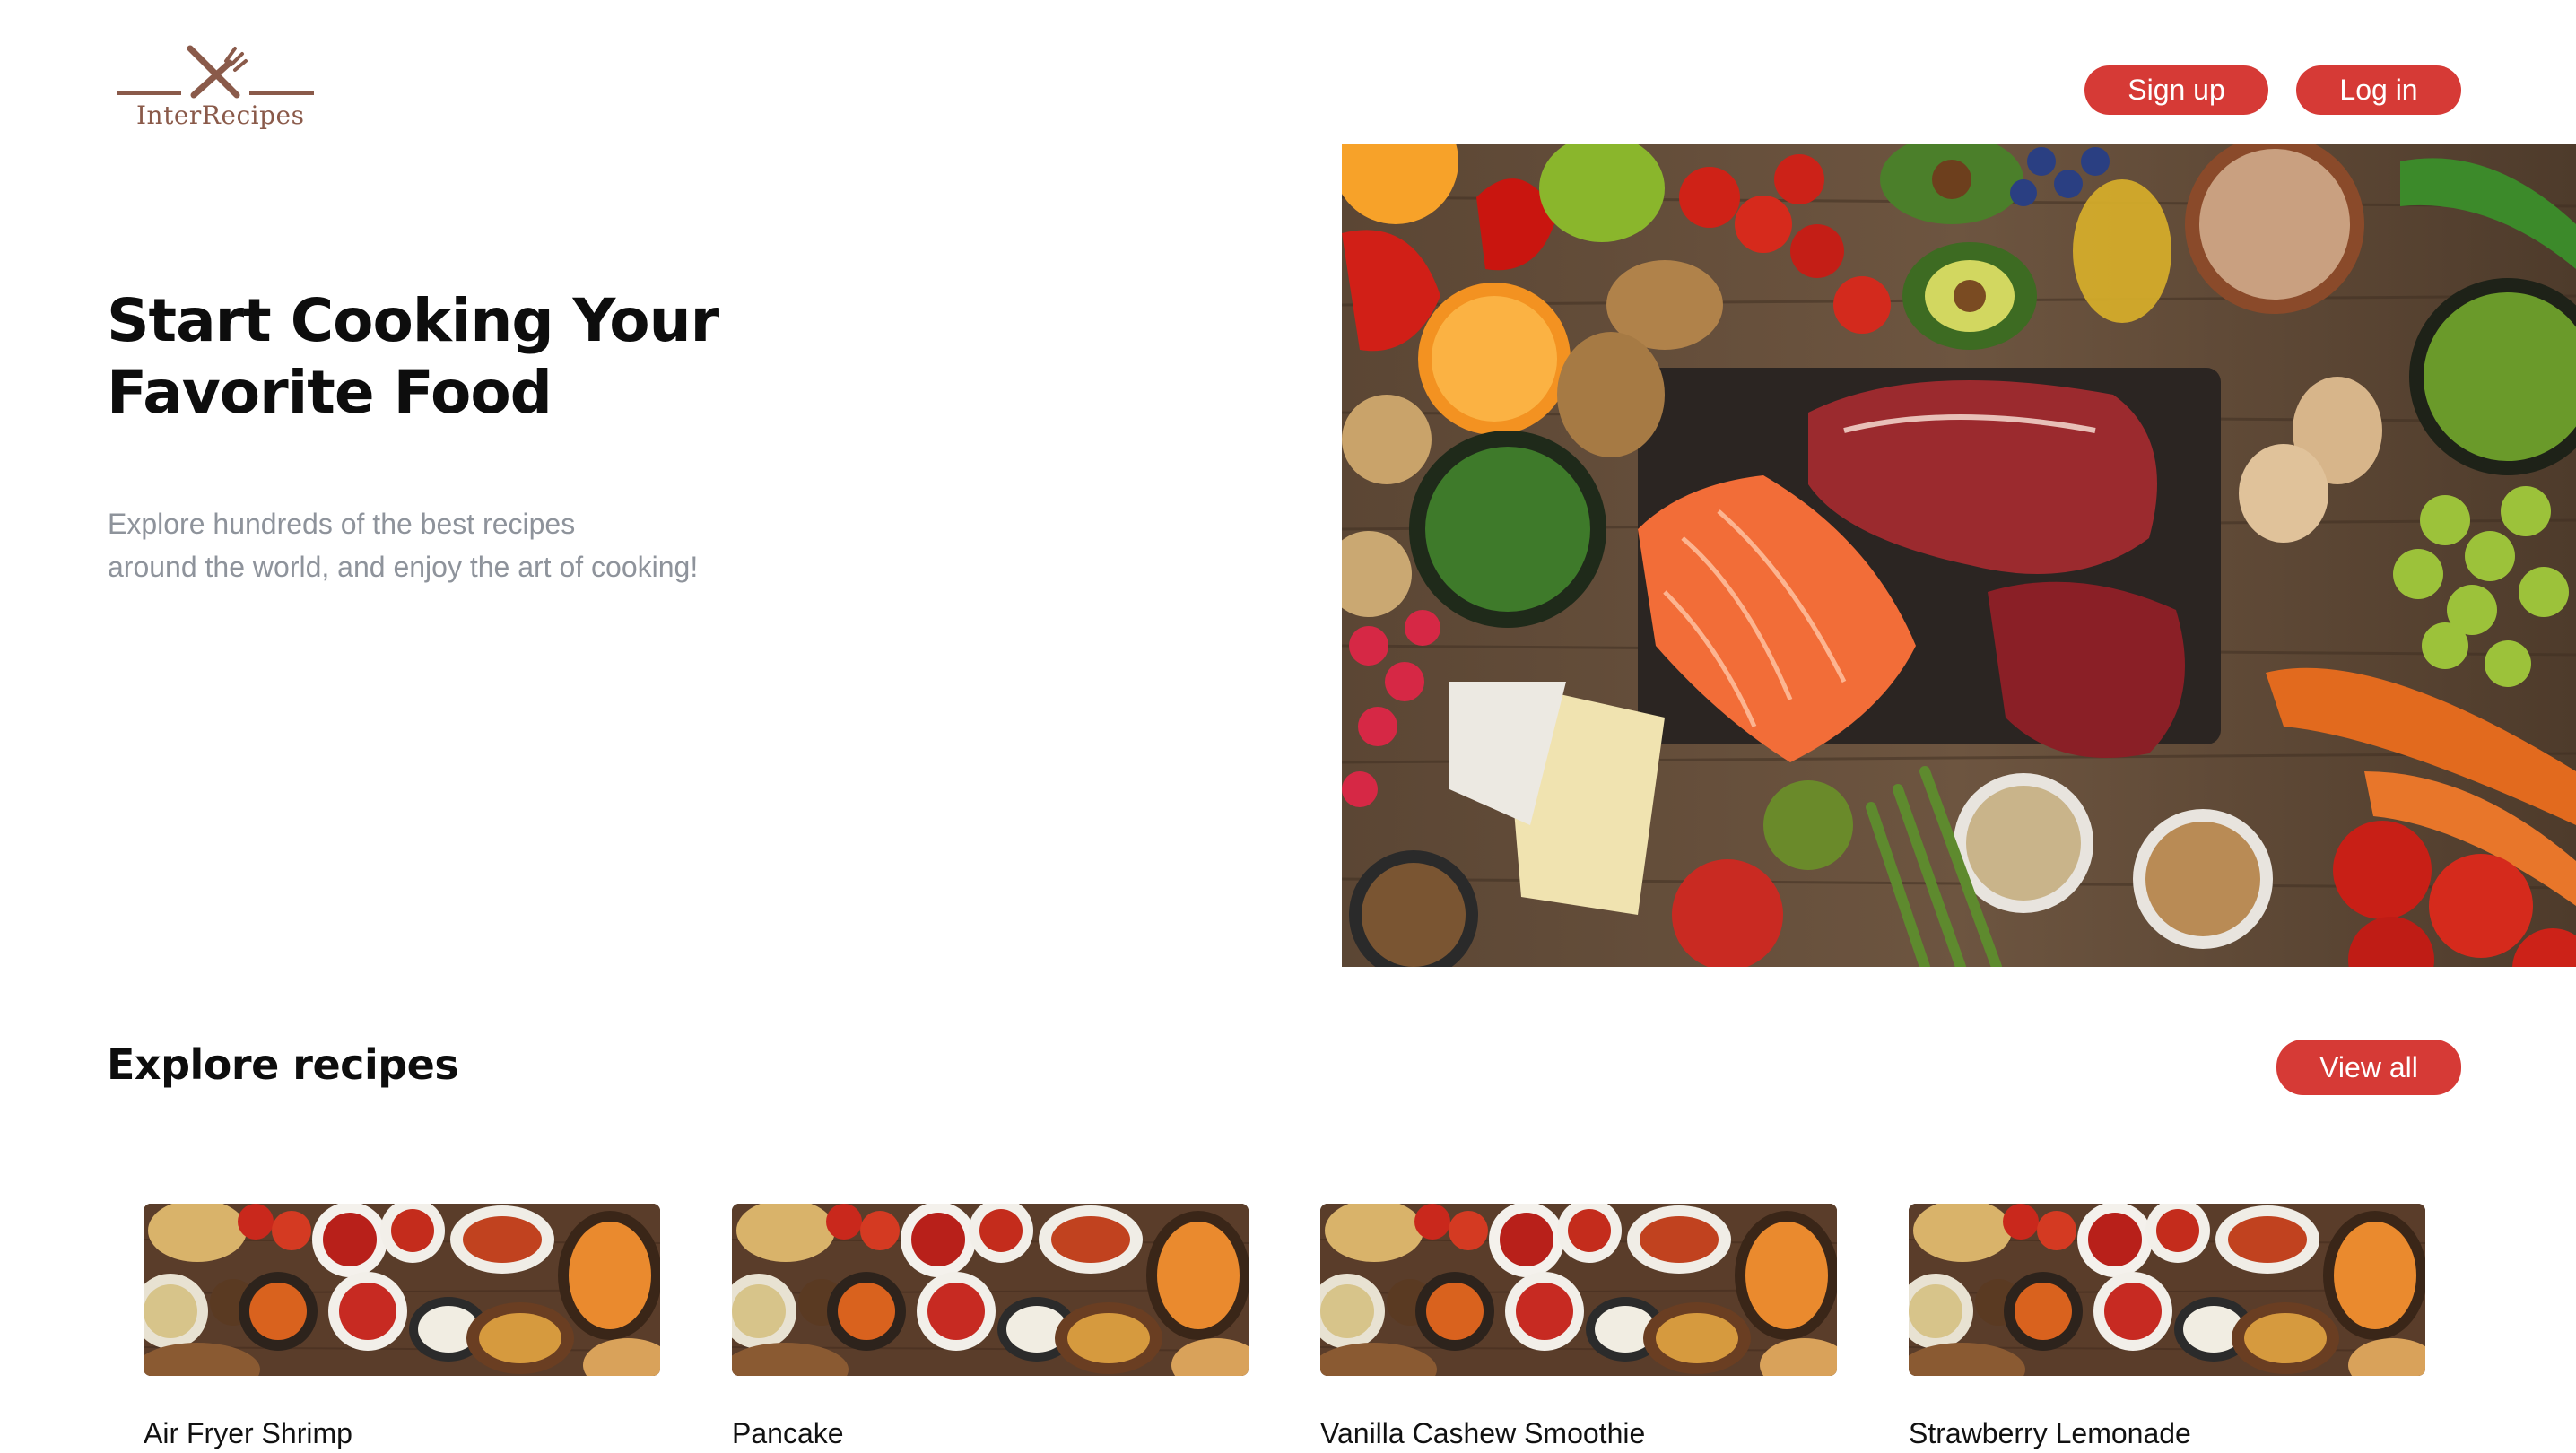  I want to click on recipe-card: Strawberry Lemonade, so click(2167, 1326).